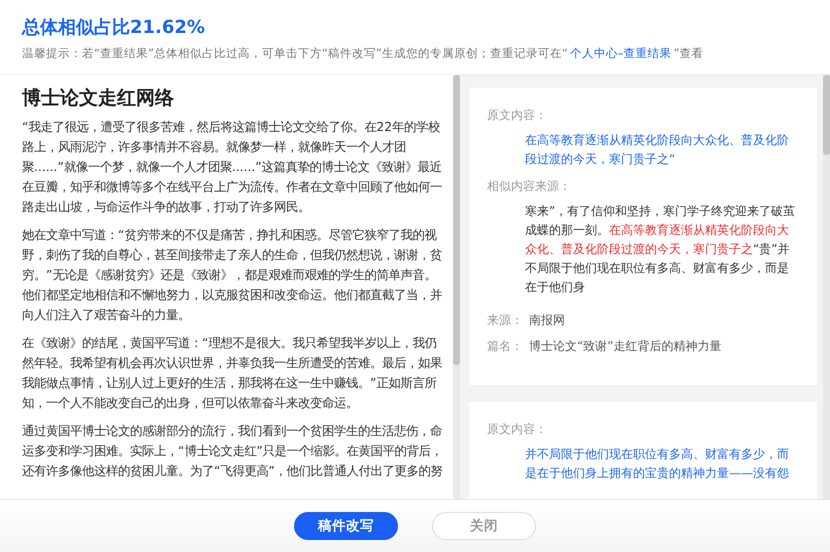  What do you see at coordinates (505, 346) in the screenshot?
I see `field-label: 篇名：` at bounding box center [505, 346].